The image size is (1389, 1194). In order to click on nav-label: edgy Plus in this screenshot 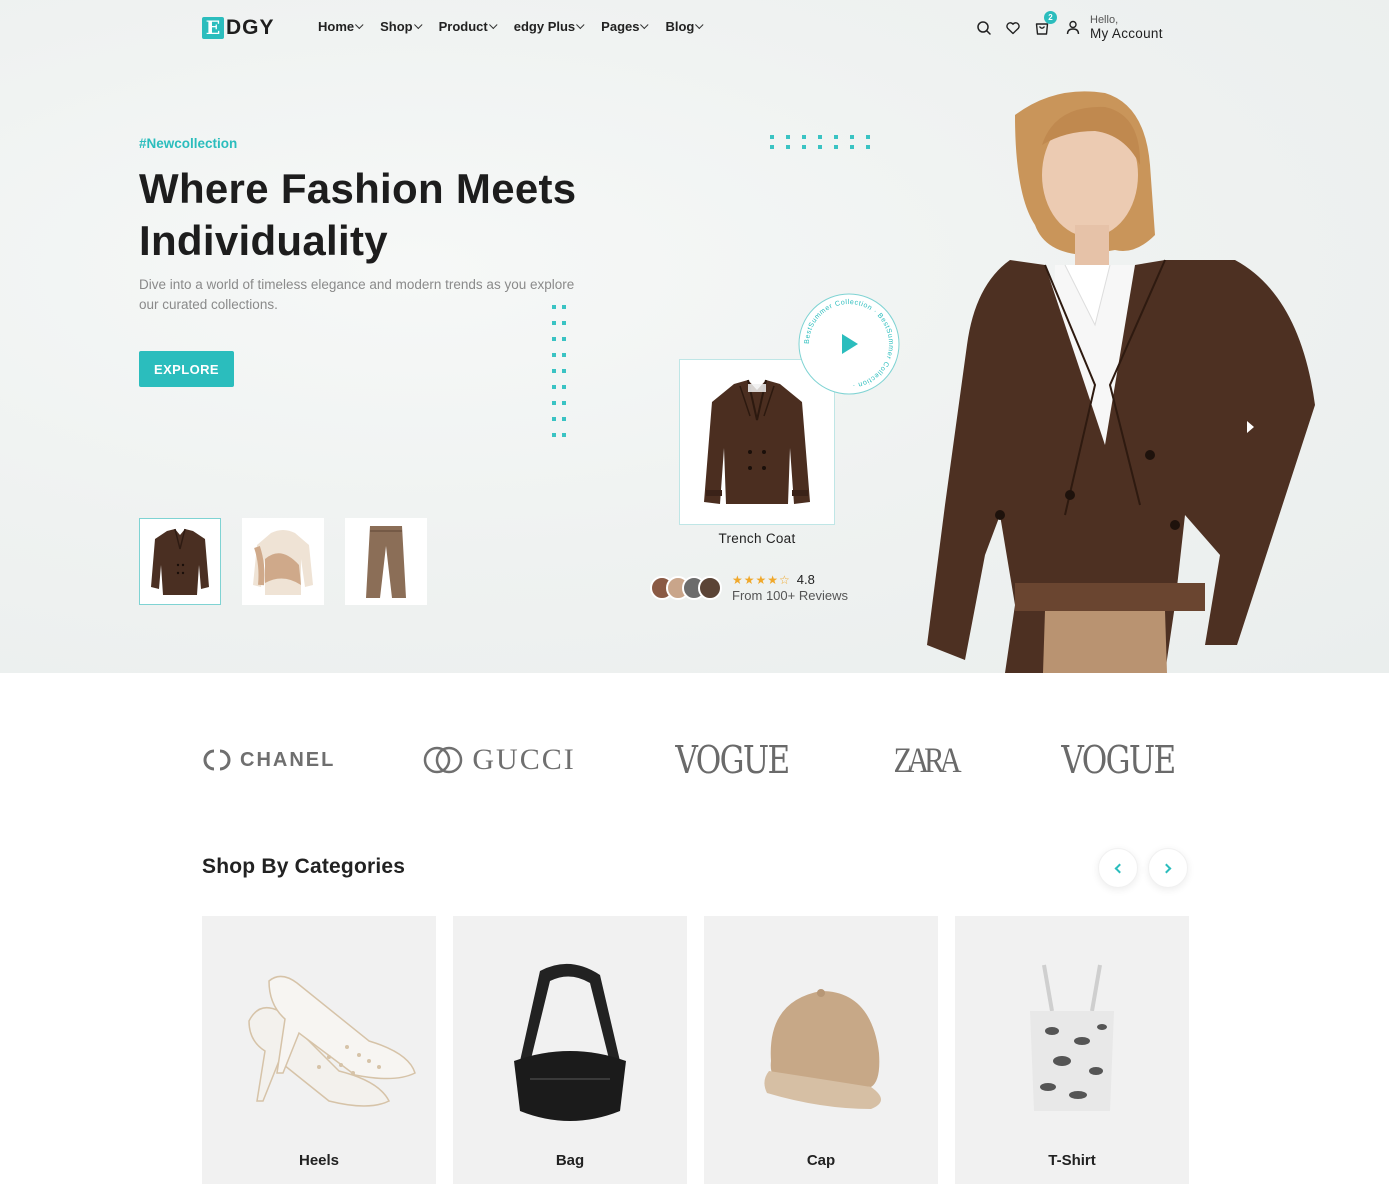, I will do `click(544, 26)`.